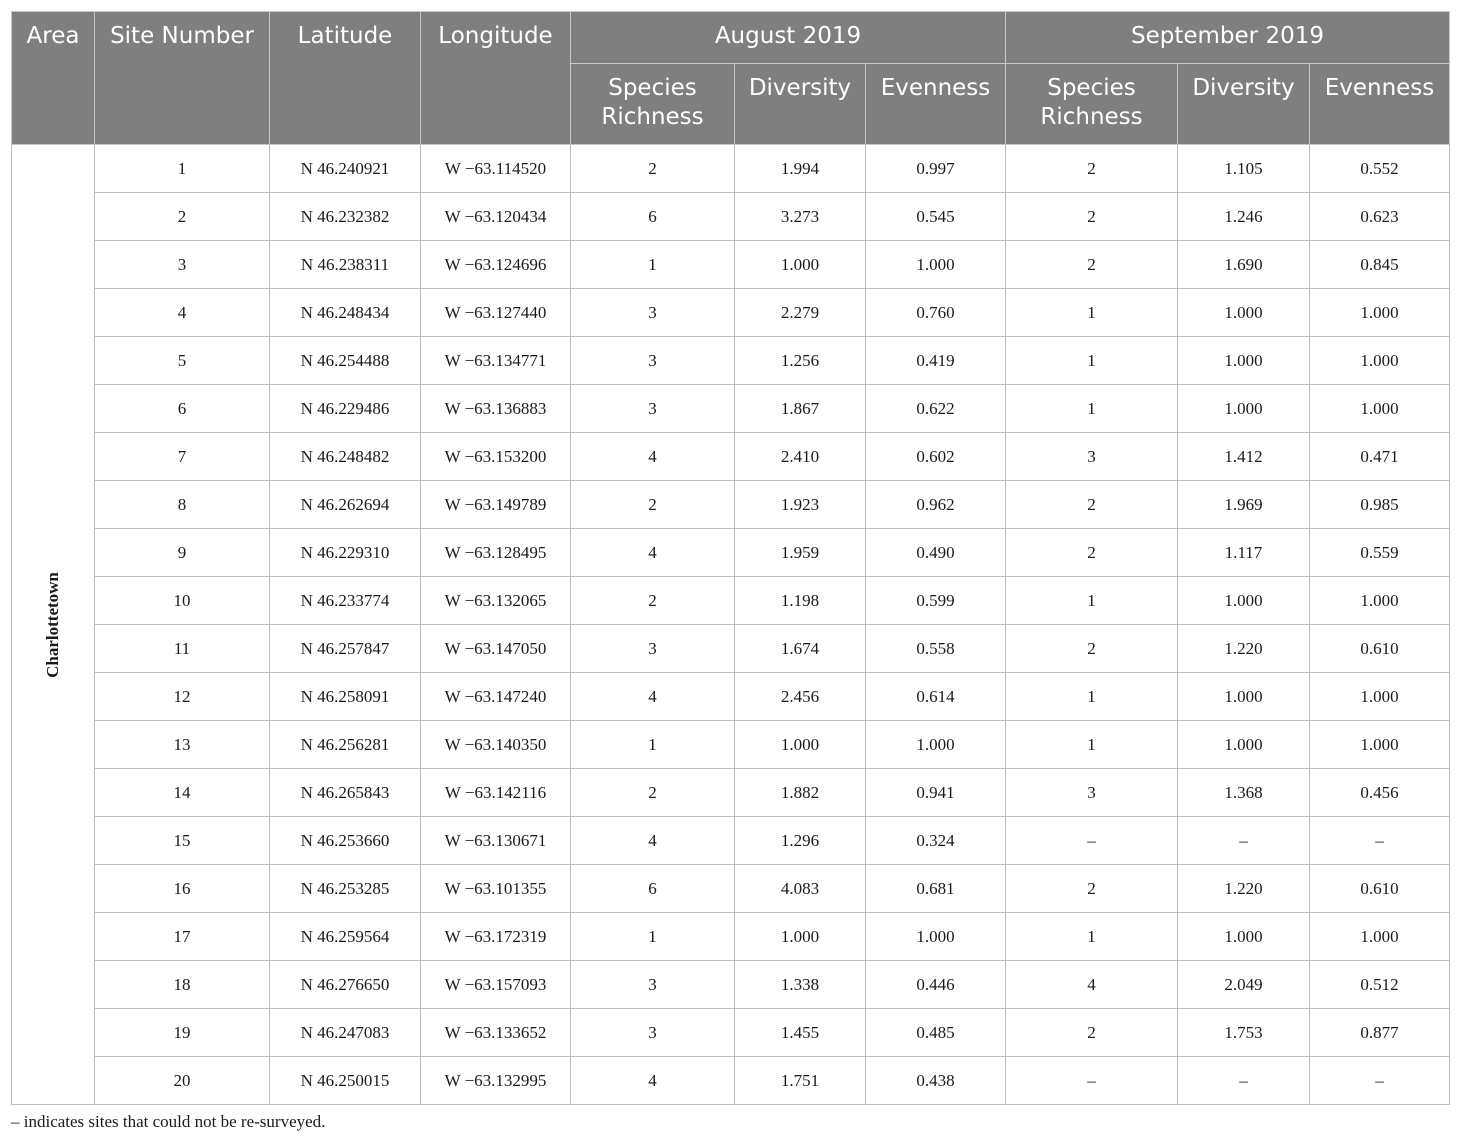  Describe the element at coordinates (345, 312) in the screenshot. I see `cell-latitude: N 46.248434` at that location.